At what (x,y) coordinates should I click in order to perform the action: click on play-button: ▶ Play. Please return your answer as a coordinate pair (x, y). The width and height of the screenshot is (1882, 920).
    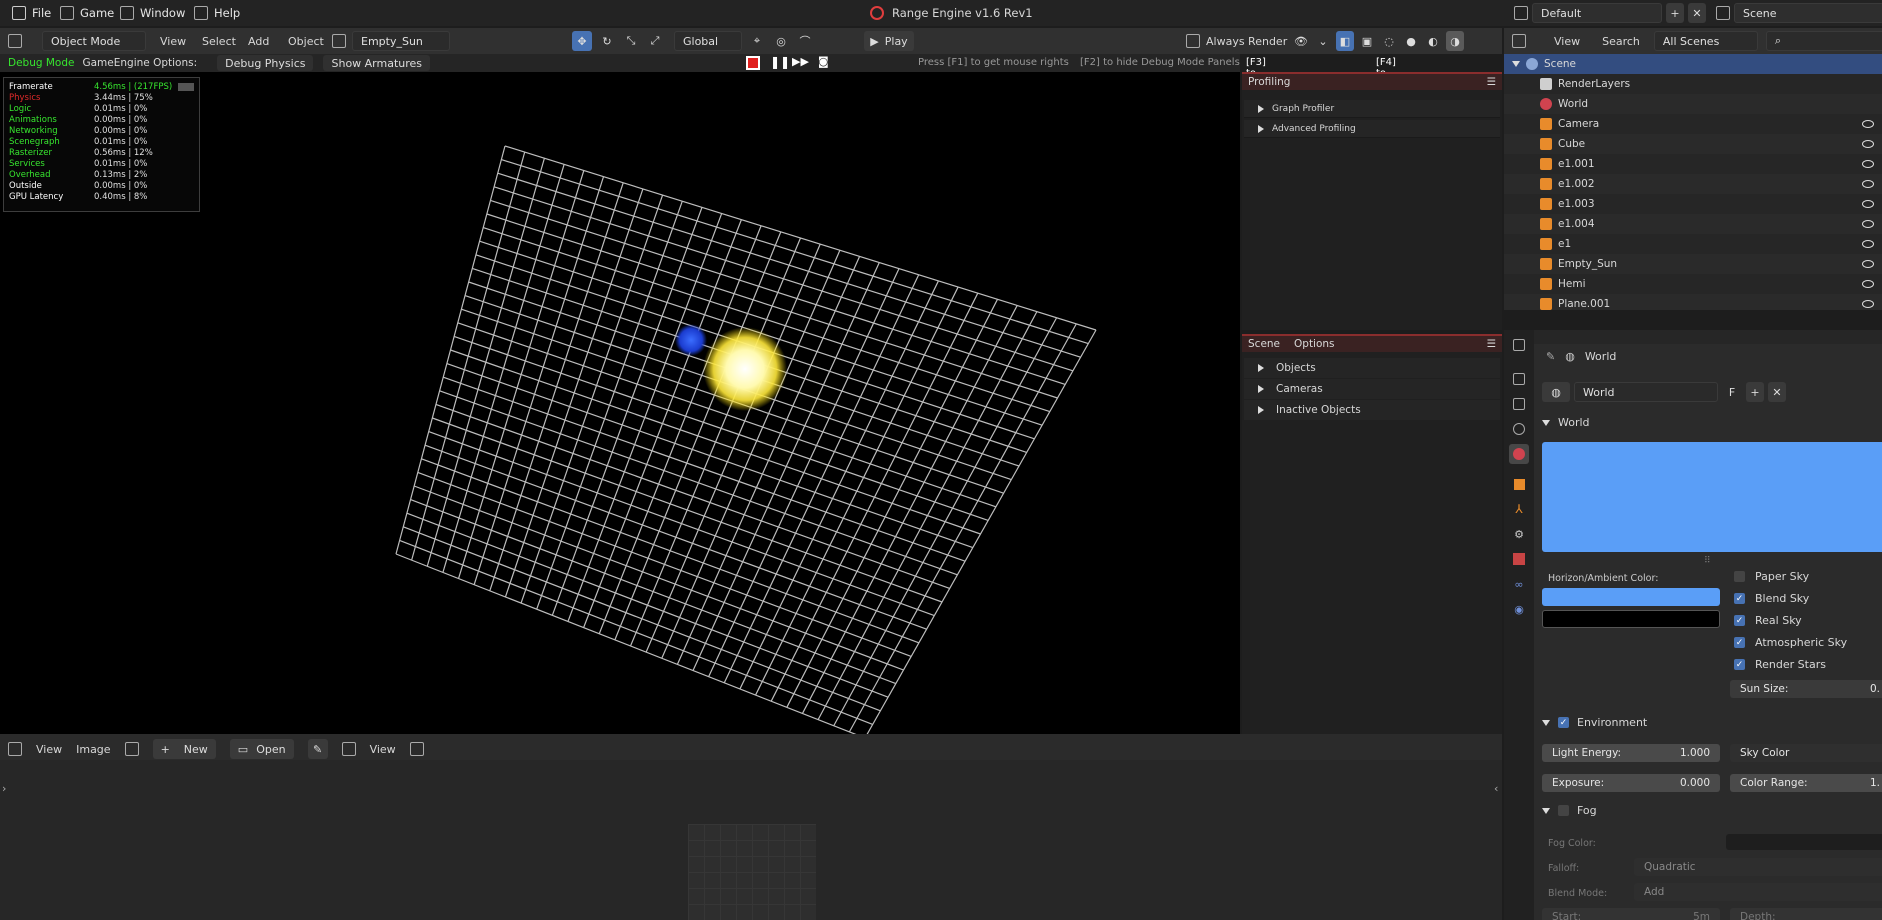
    Looking at the image, I should click on (889, 41).